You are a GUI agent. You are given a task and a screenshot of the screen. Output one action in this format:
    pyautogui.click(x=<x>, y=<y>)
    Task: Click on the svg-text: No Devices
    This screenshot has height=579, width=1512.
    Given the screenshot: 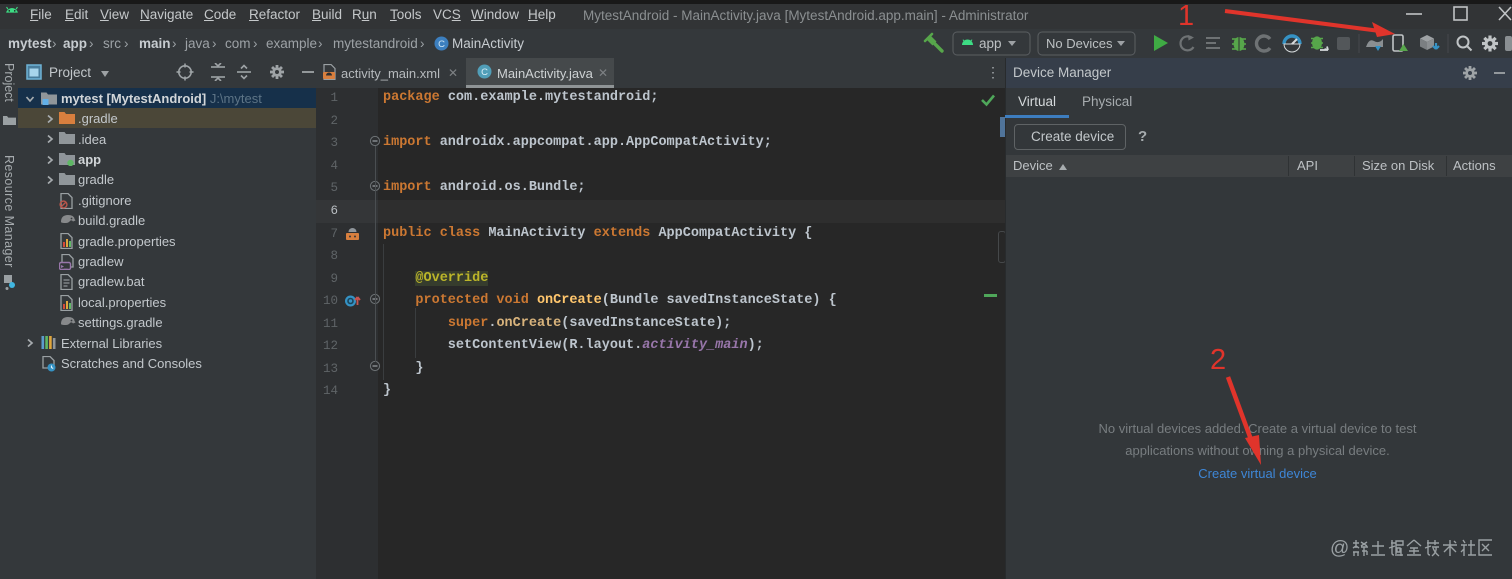 What is the action you would take?
    pyautogui.click(x=1079, y=43)
    